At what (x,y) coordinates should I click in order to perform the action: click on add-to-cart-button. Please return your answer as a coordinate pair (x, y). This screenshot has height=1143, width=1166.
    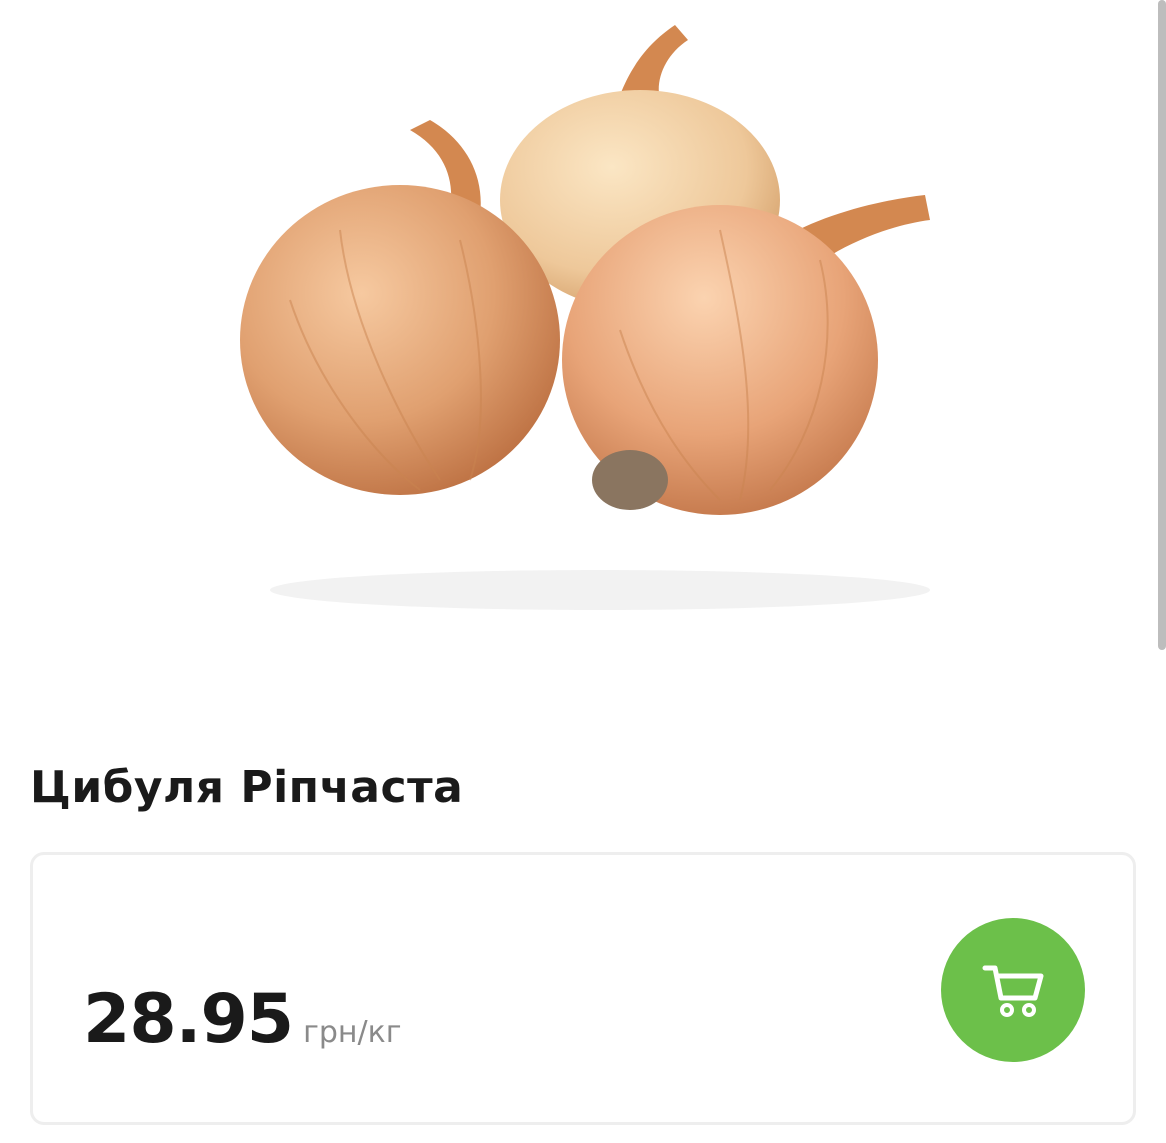
    Looking at the image, I should click on (1013, 990).